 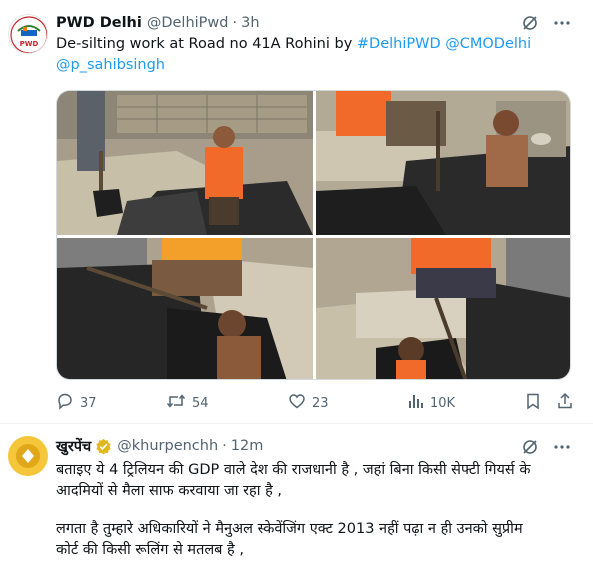 I want to click on views-count: 10K, so click(x=443, y=403).